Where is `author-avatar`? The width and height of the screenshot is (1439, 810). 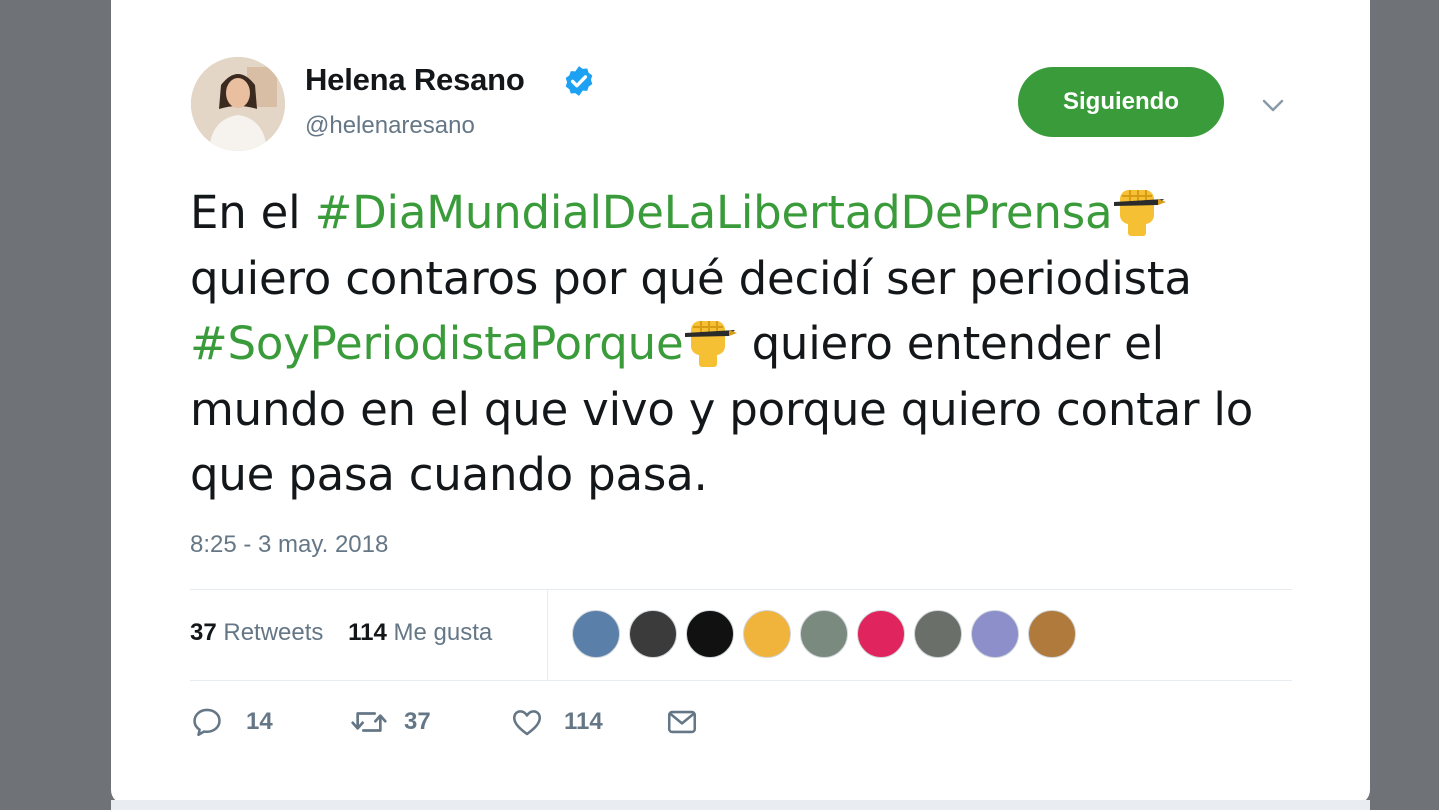 author-avatar is located at coordinates (238, 104).